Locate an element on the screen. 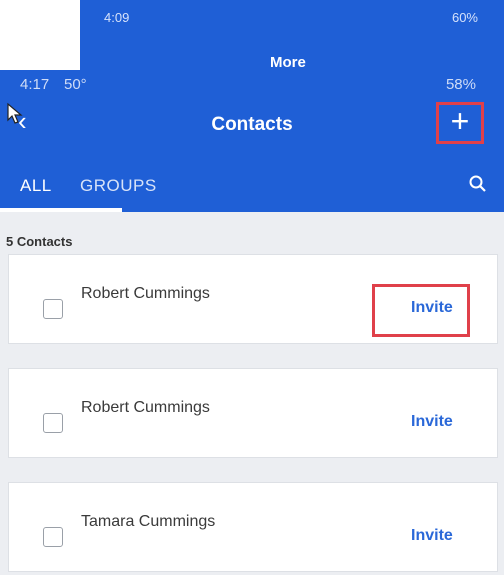 This screenshot has width=504, height=575. background-screen: 4:09 60% More is located at coordinates (292, 35).